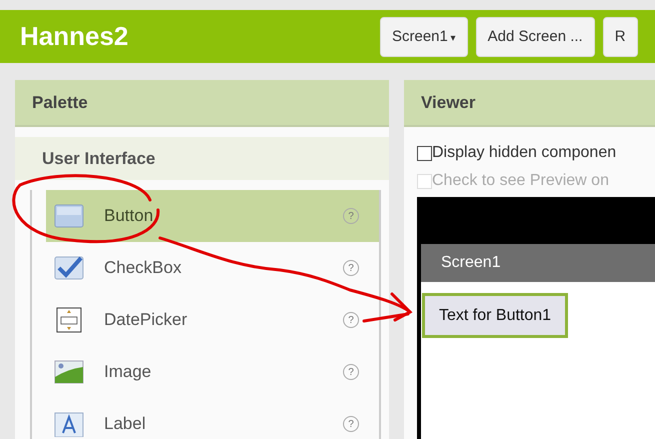 The image size is (655, 439). What do you see at coordinates (524, 153) in the screenshot?
I see `checkbox-label: Display hidden componen` at bounding box center [524, 153].